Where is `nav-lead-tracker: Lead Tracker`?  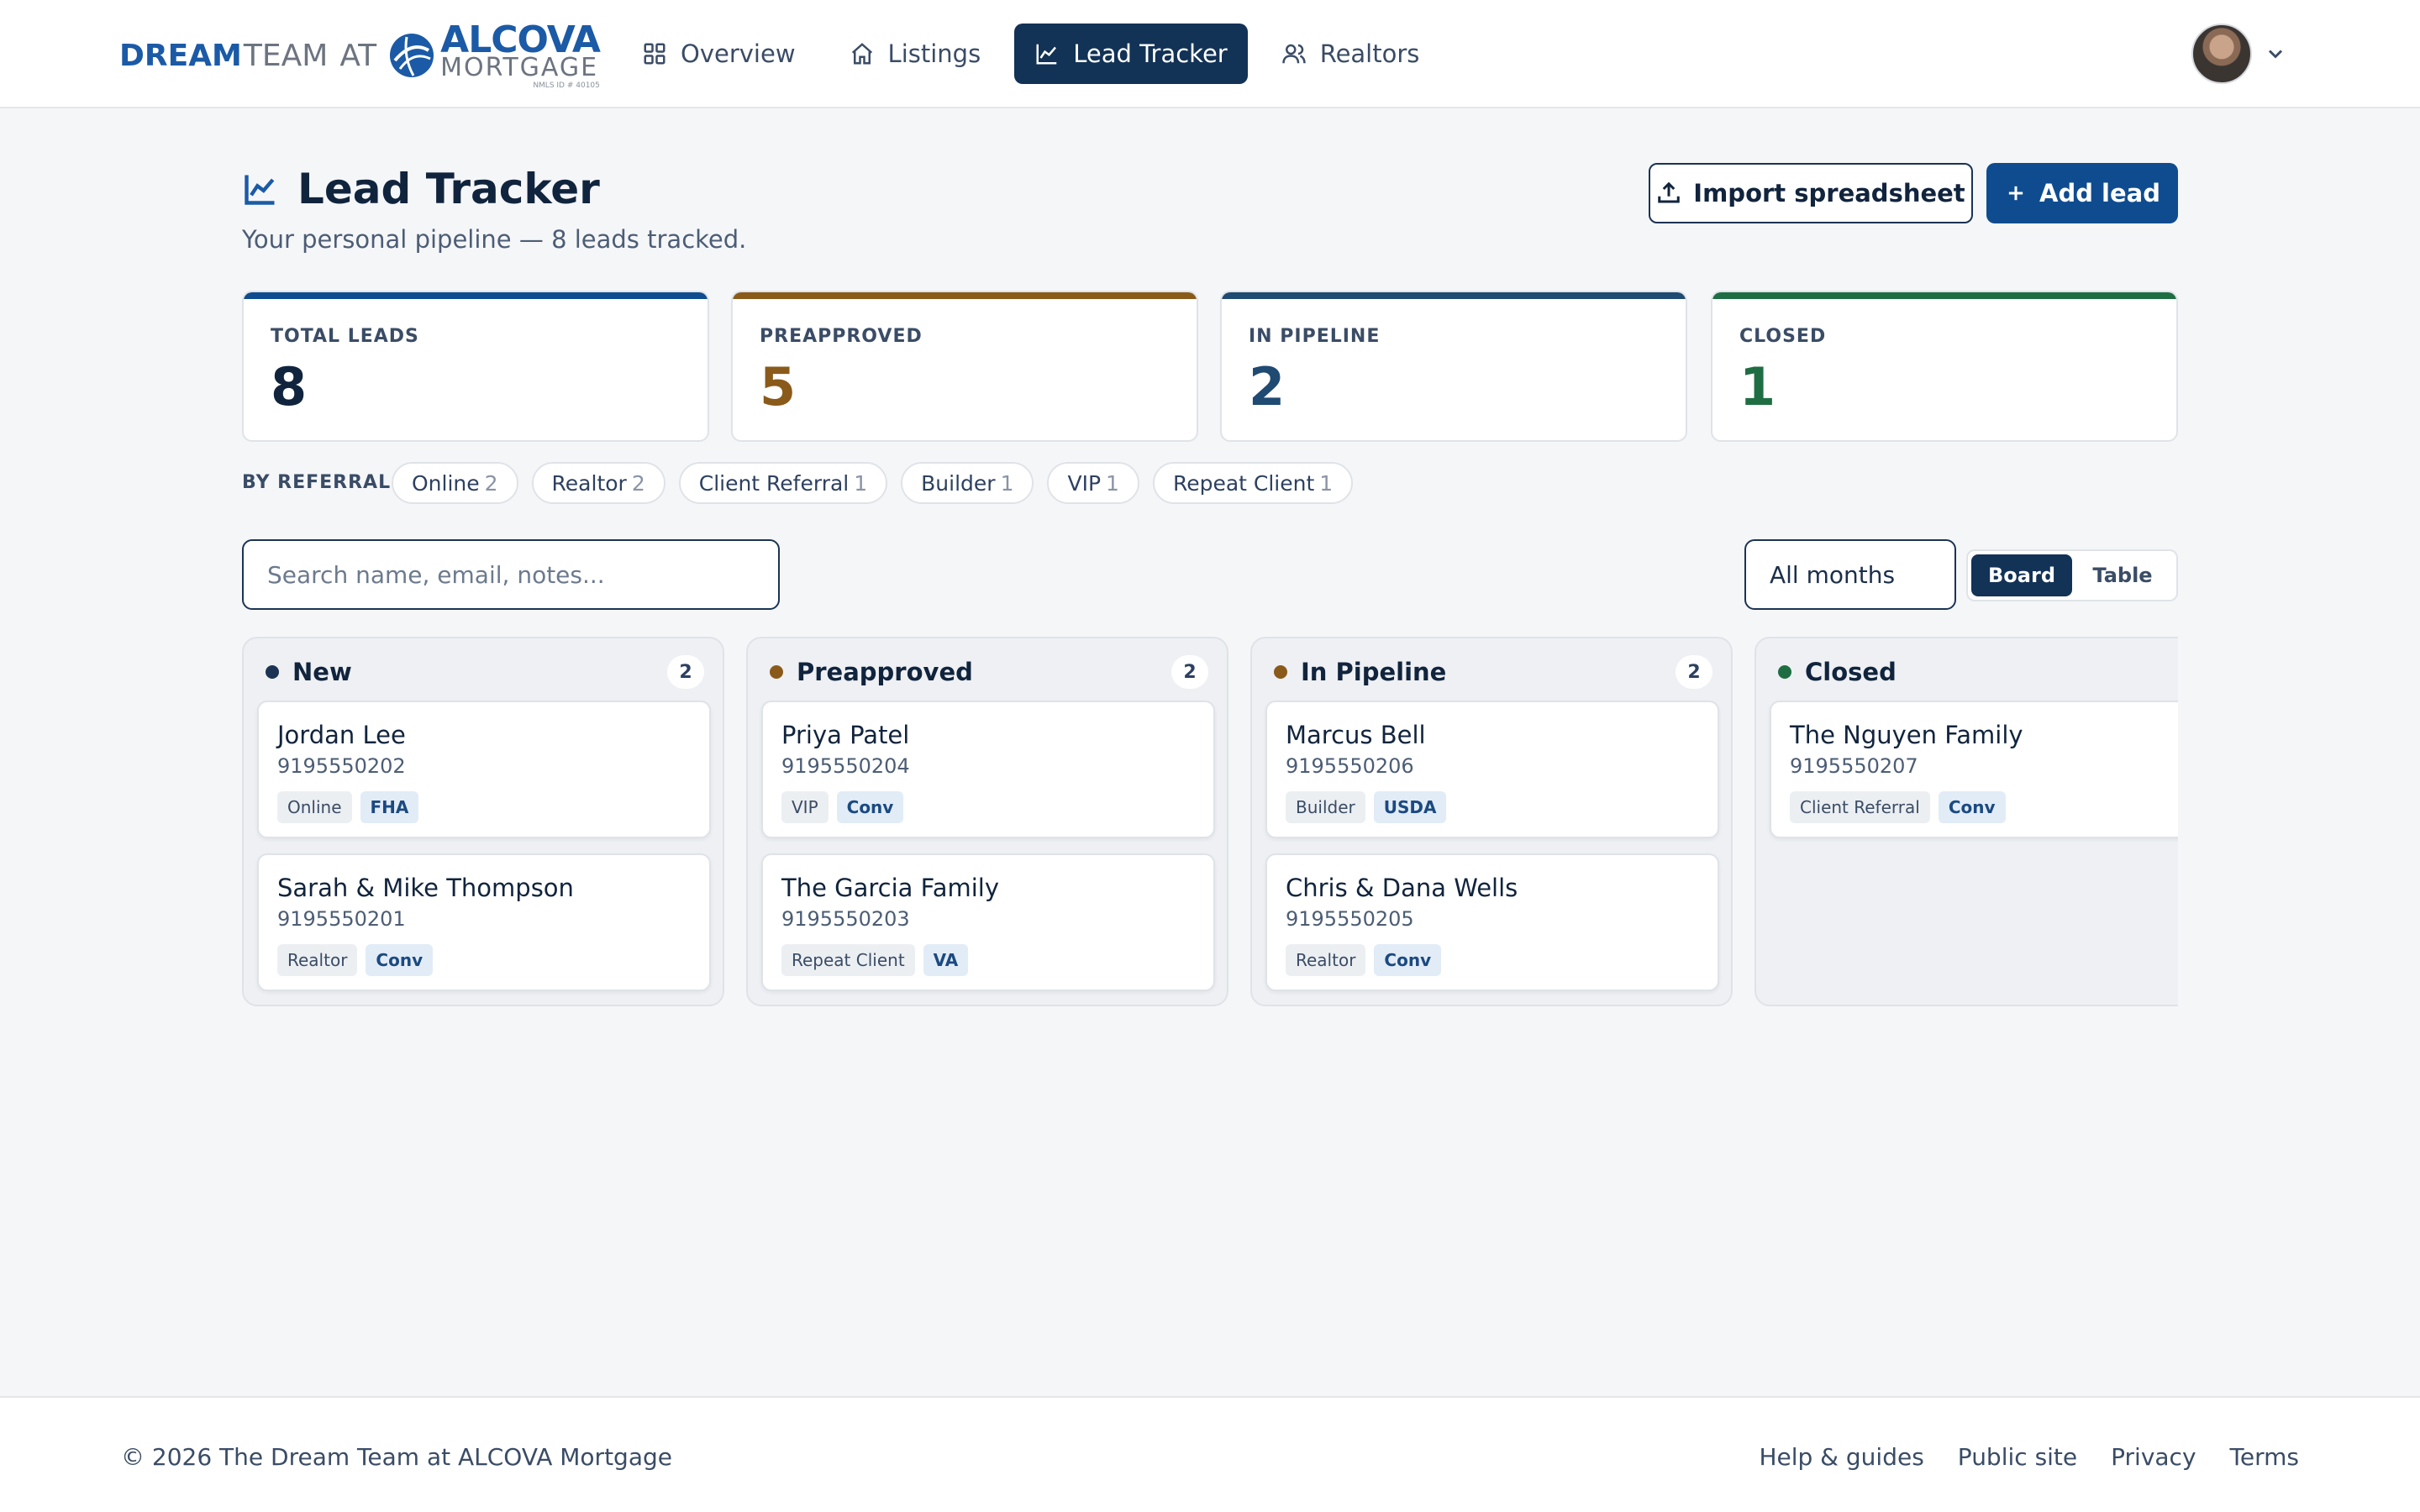 nav-lead-tracker: Lead Tracker is located at coordinates (1131, 54).